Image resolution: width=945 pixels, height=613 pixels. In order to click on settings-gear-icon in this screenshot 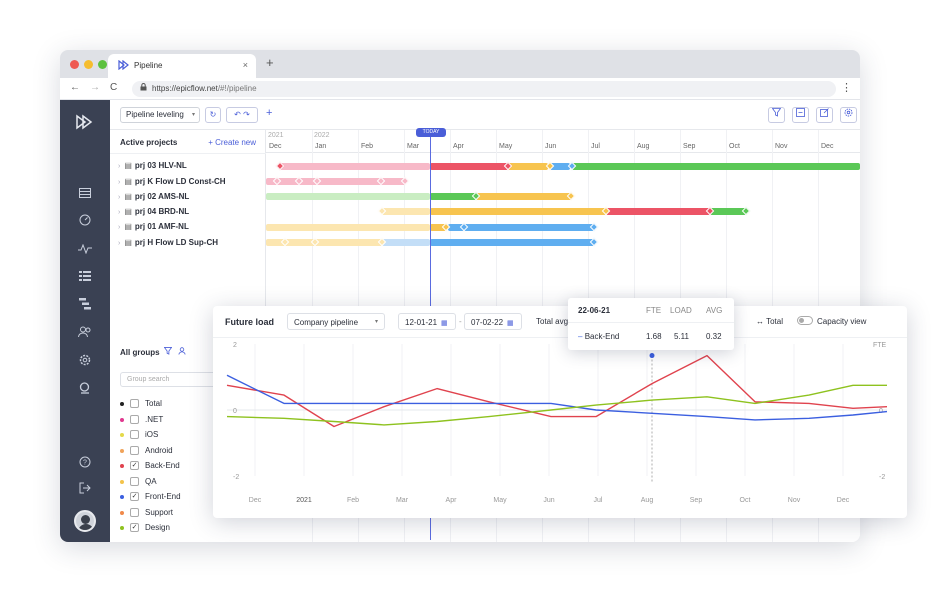, I will do `click(848, 112)`.